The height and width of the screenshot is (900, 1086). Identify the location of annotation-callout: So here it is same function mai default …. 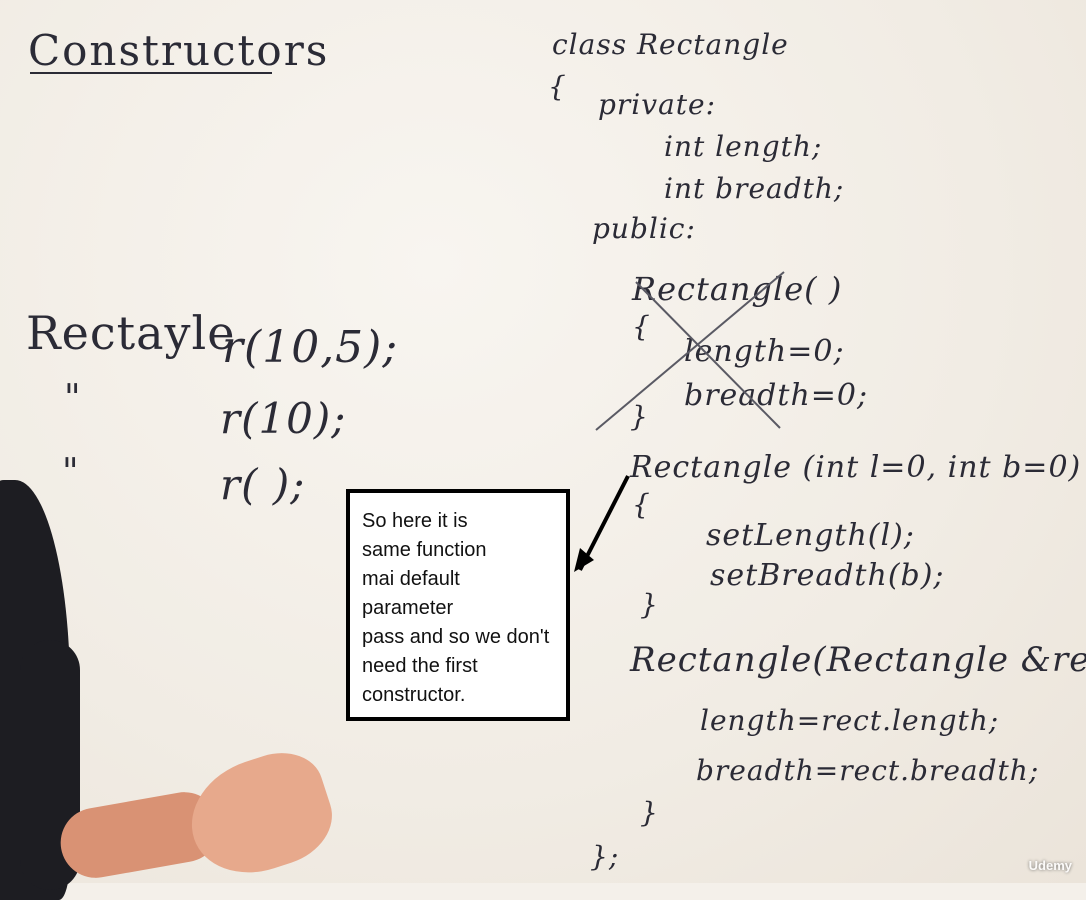
(458, 605).